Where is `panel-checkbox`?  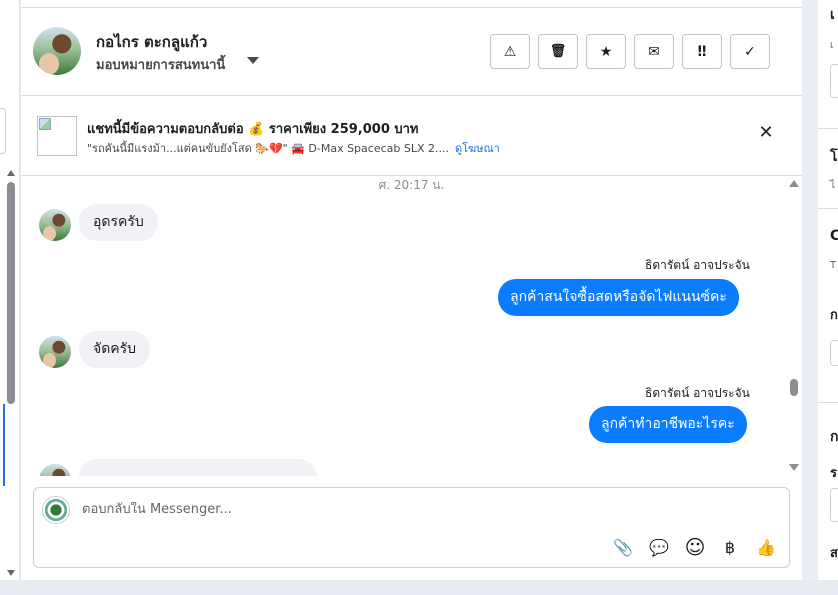 panel-checkbox is located at coordinates (834, 353).